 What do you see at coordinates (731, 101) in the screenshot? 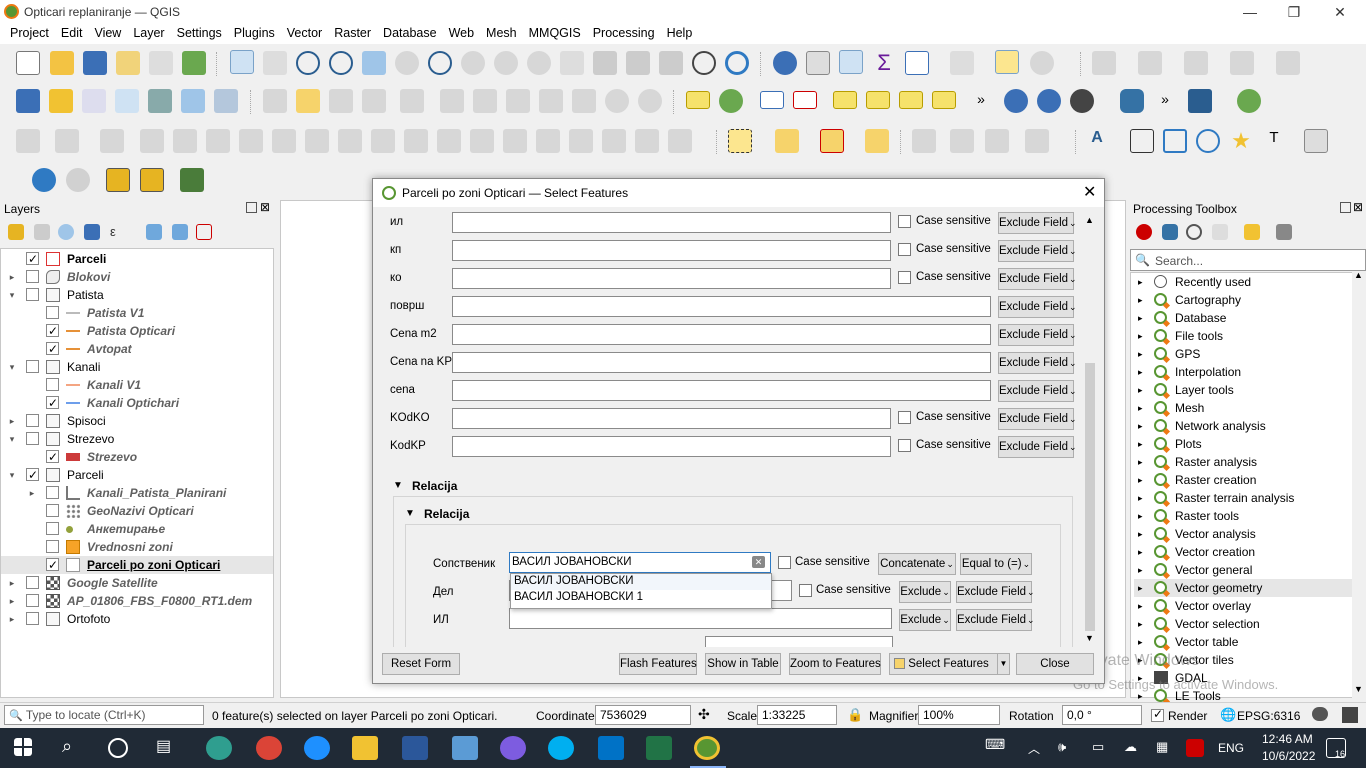
I see `diagram-tool-icon` at bounding box center [731, 101].